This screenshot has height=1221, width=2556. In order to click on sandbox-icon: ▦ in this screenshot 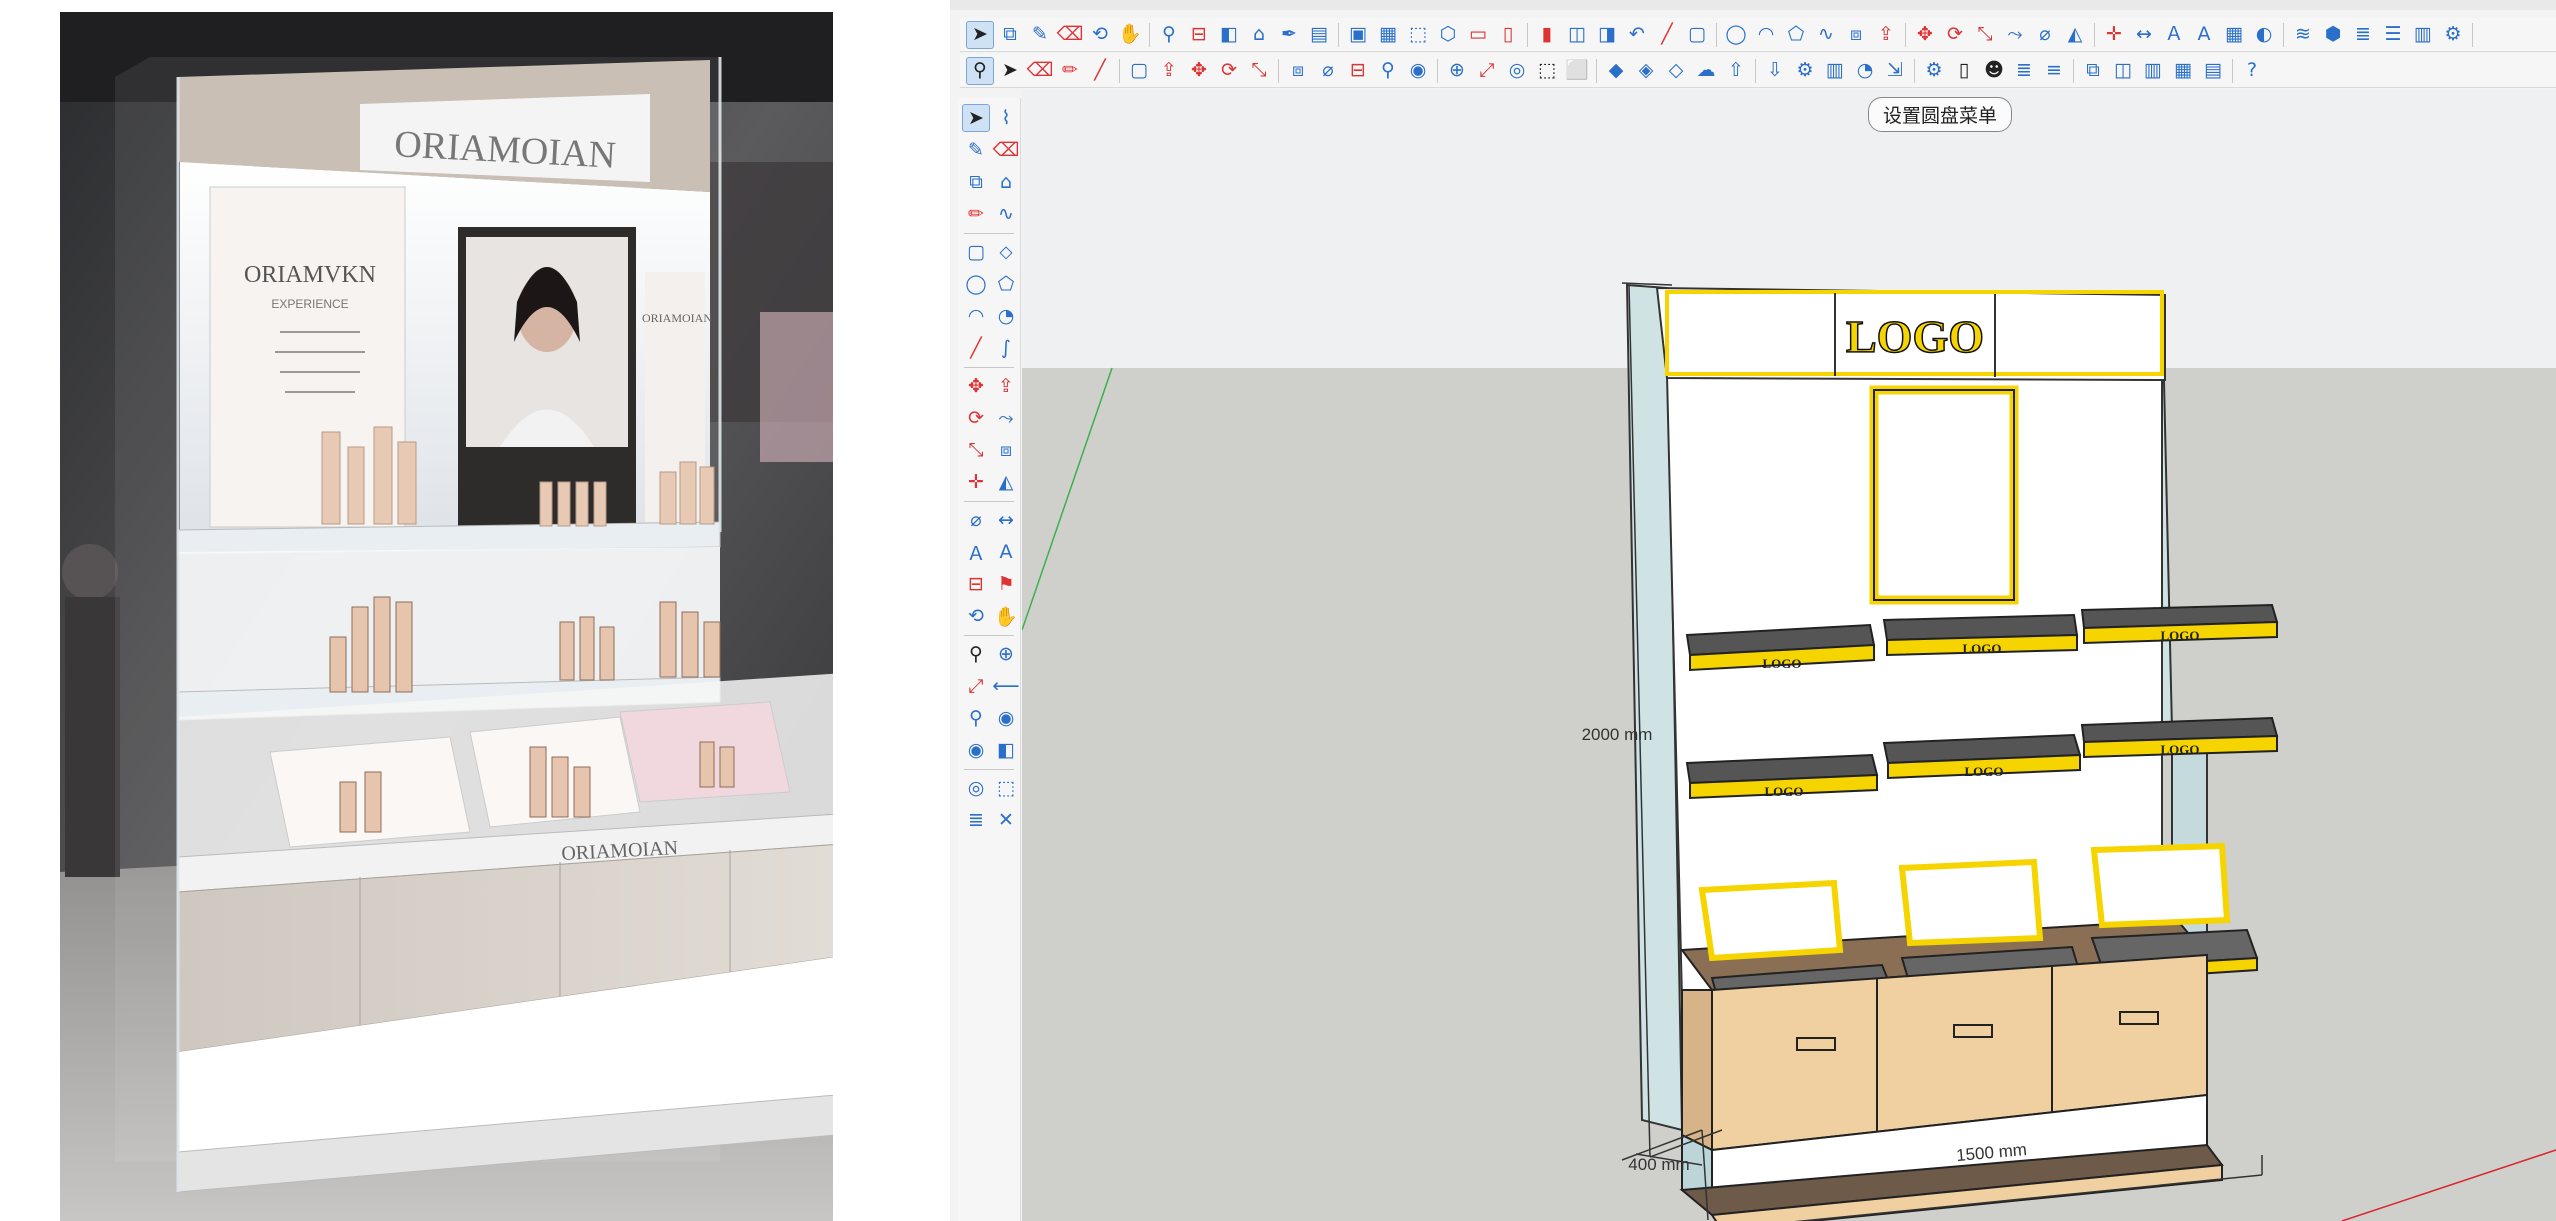, I will do `click(2234, 35)`.